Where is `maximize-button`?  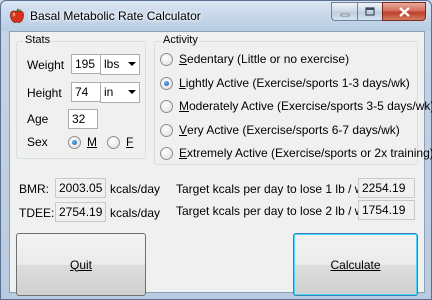
maximize-button is located at coordinates (369, 11).